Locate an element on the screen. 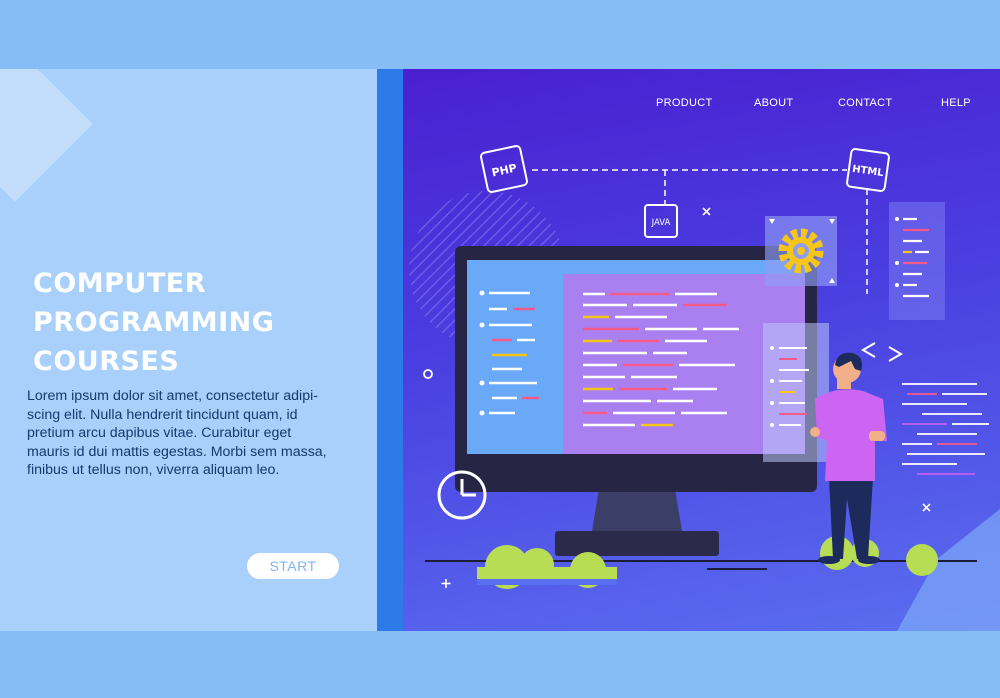 The height and width of the screenshot is (698, 1000). gear-icon is located at coordinates (801, 251).